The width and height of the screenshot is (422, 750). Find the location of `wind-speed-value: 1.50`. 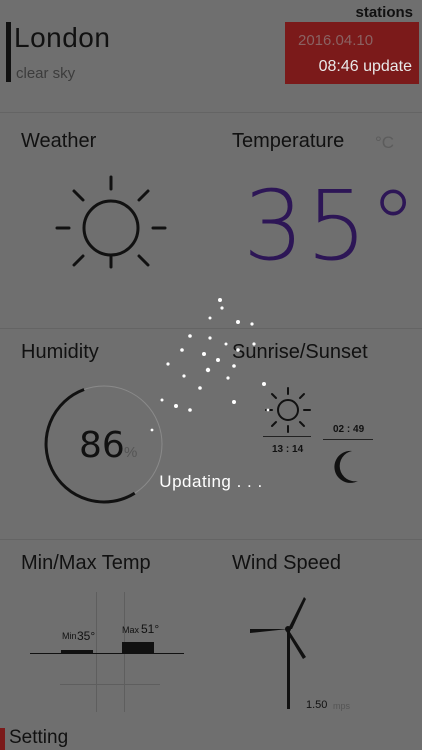

wind-speed-value: 1.50 is located at coordinates (317, 705).